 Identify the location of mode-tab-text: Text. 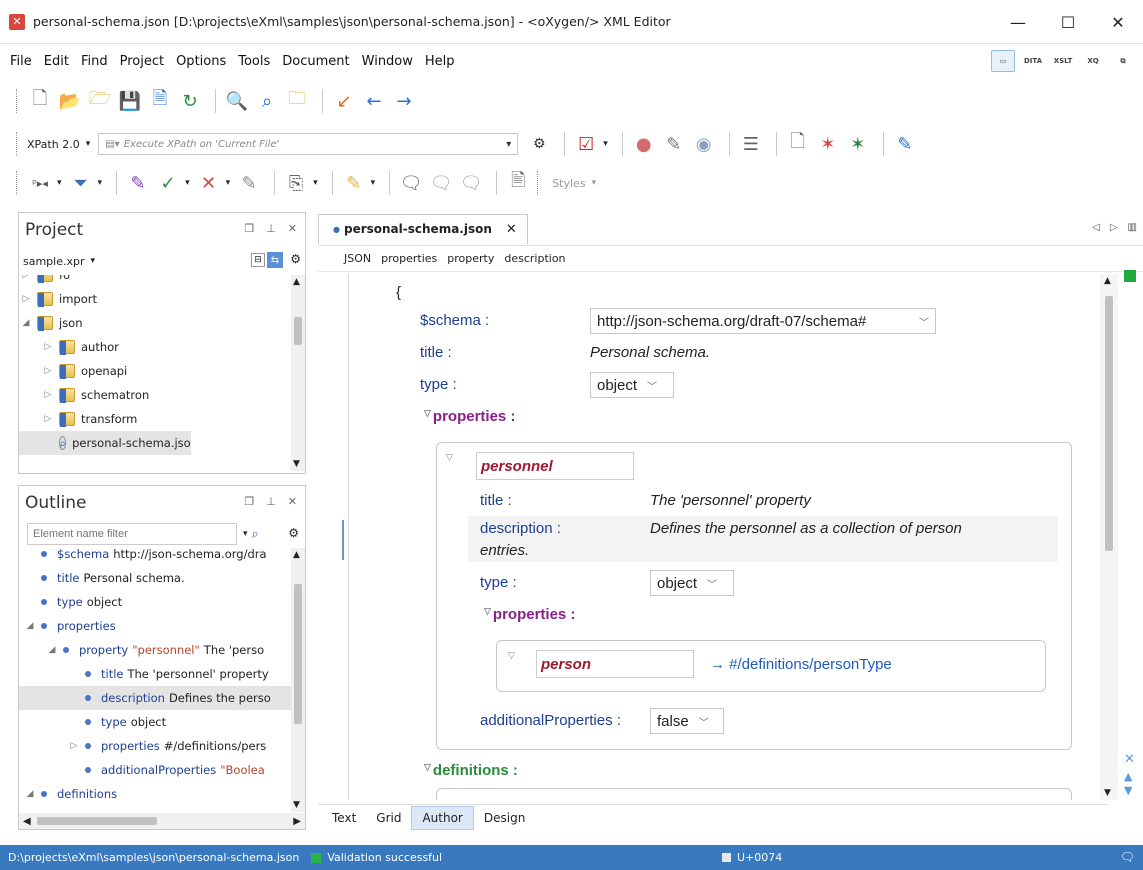
(344, 818).